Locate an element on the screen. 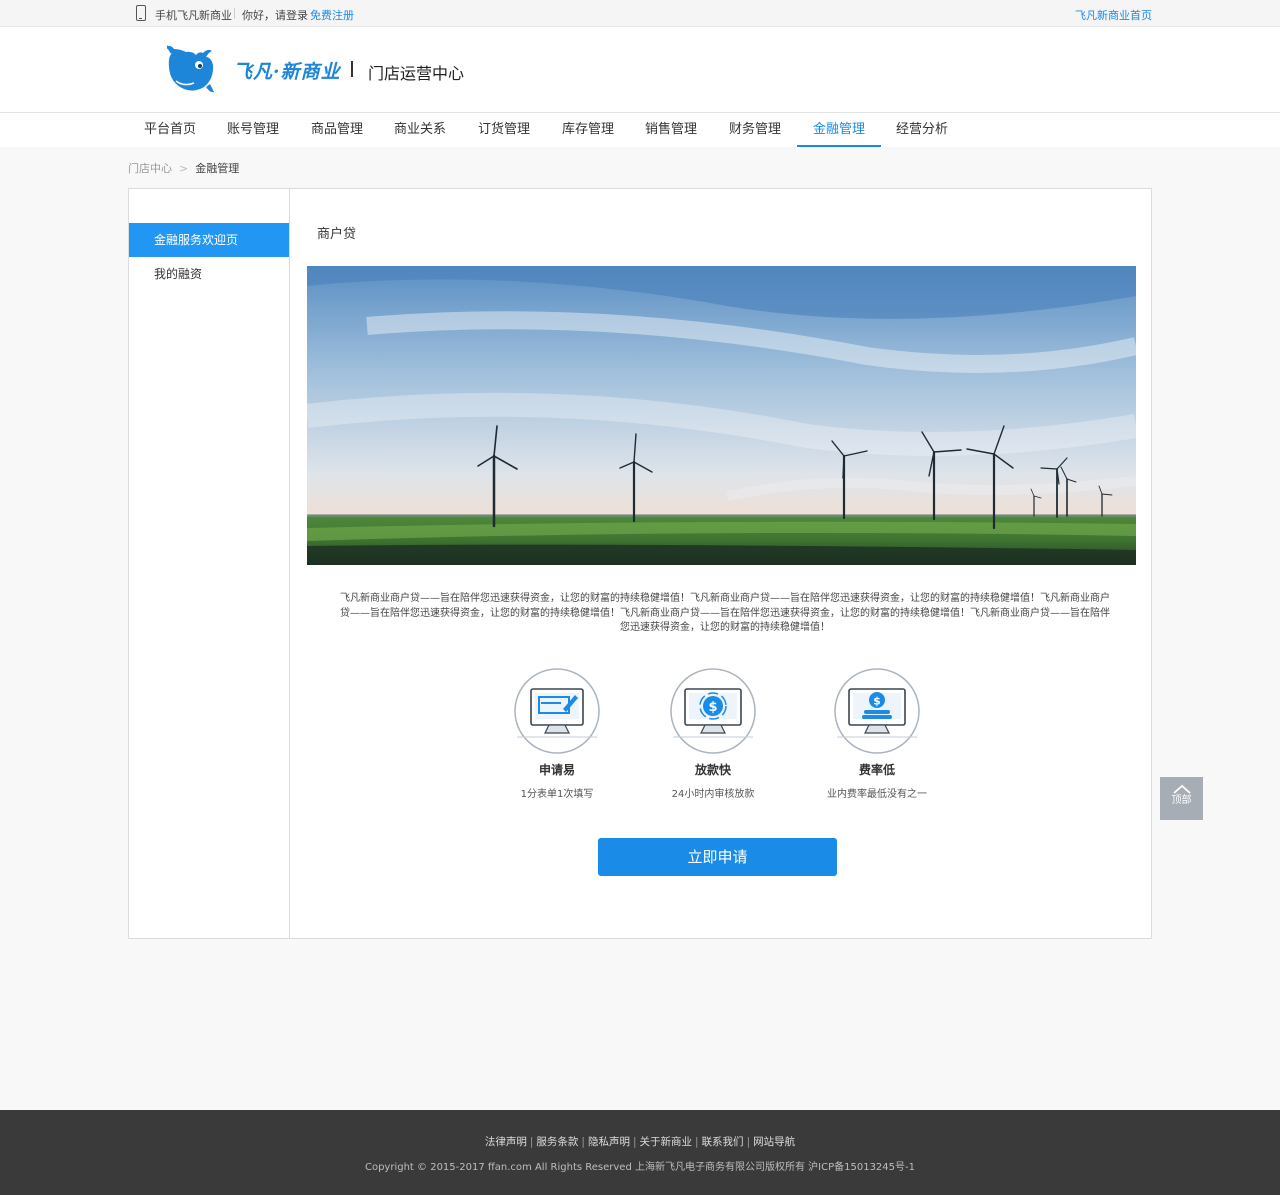  apply-now-button: 立即申请 is located at coordinates (717, 857).